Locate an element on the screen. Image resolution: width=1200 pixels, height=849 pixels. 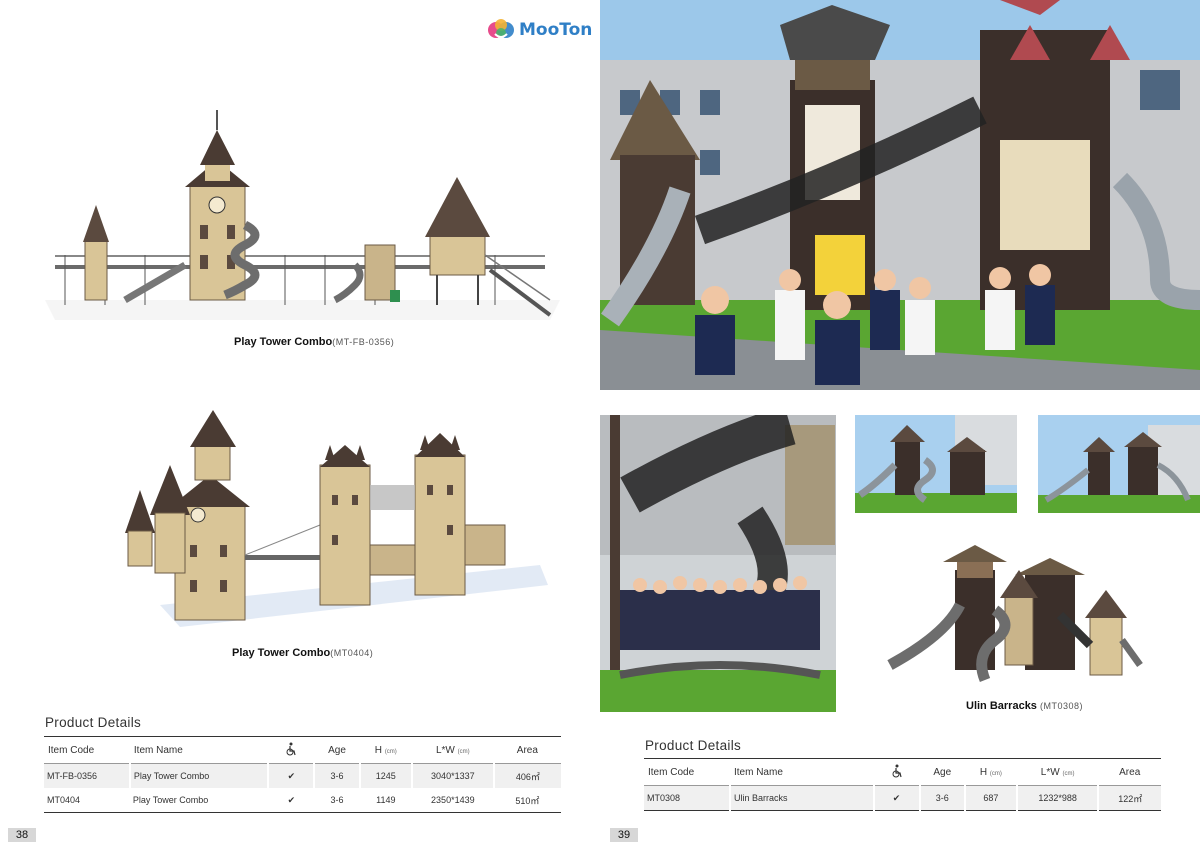
product-caption-3: Ulin Barracks (MT0308) is located at coordinates (1024, 706).